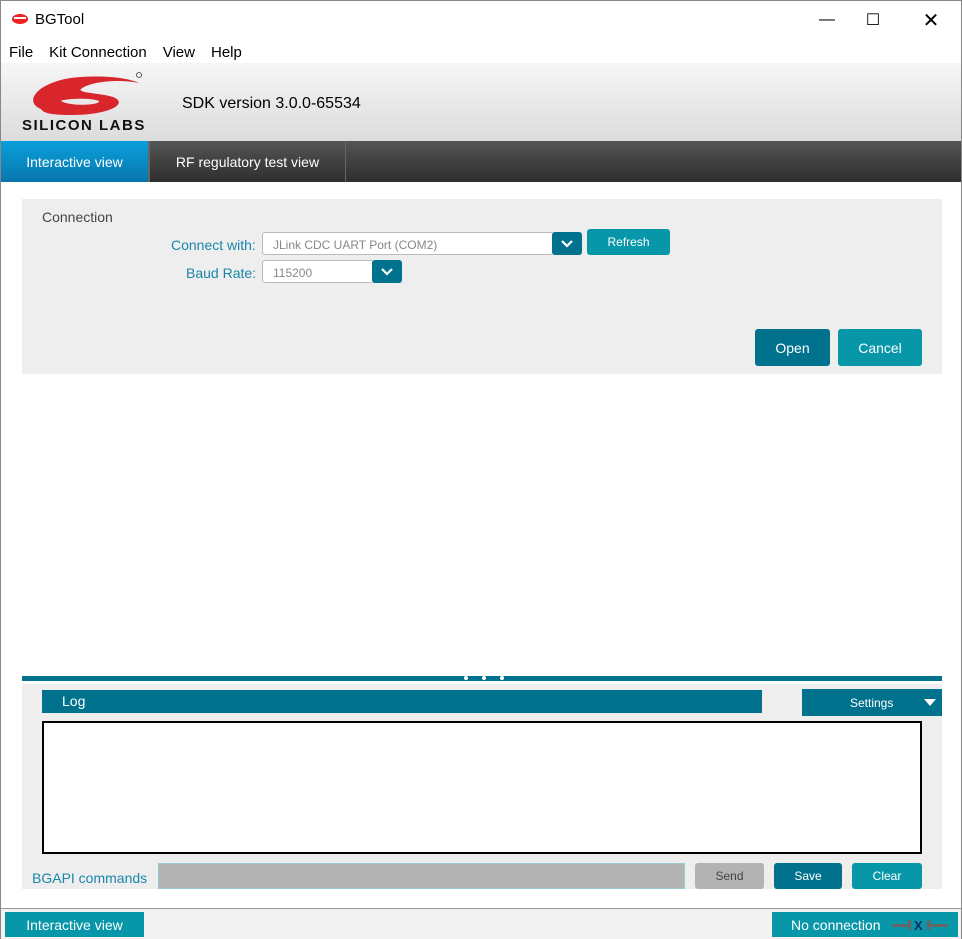  Describe the element at coordinates (481, 102) in the screenshot. I see `header: SILICON LABS SDK version 3.0.0-65534` at that location.